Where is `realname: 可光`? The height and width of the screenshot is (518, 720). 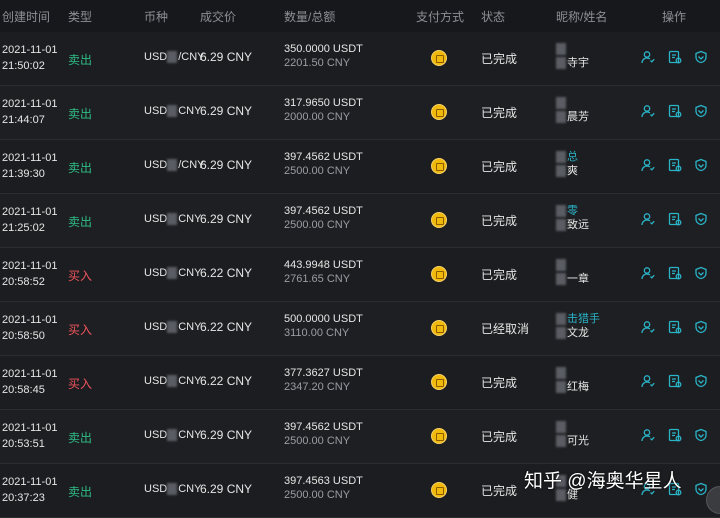
realname: 可光 is located at coordinates (572, 441).